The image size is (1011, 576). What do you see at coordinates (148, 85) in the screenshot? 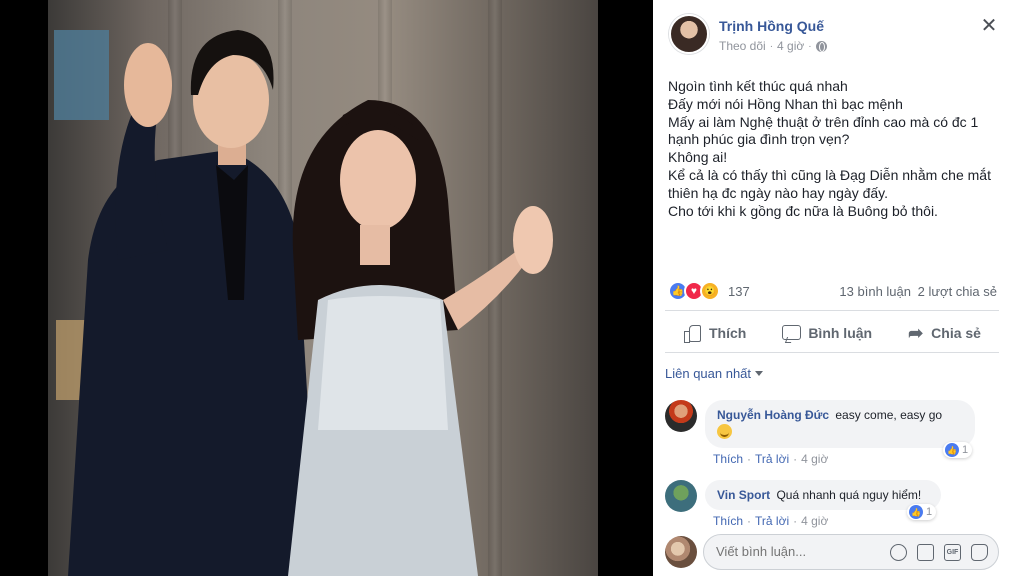
I see `man-hand` at bounding box center [148, 85].